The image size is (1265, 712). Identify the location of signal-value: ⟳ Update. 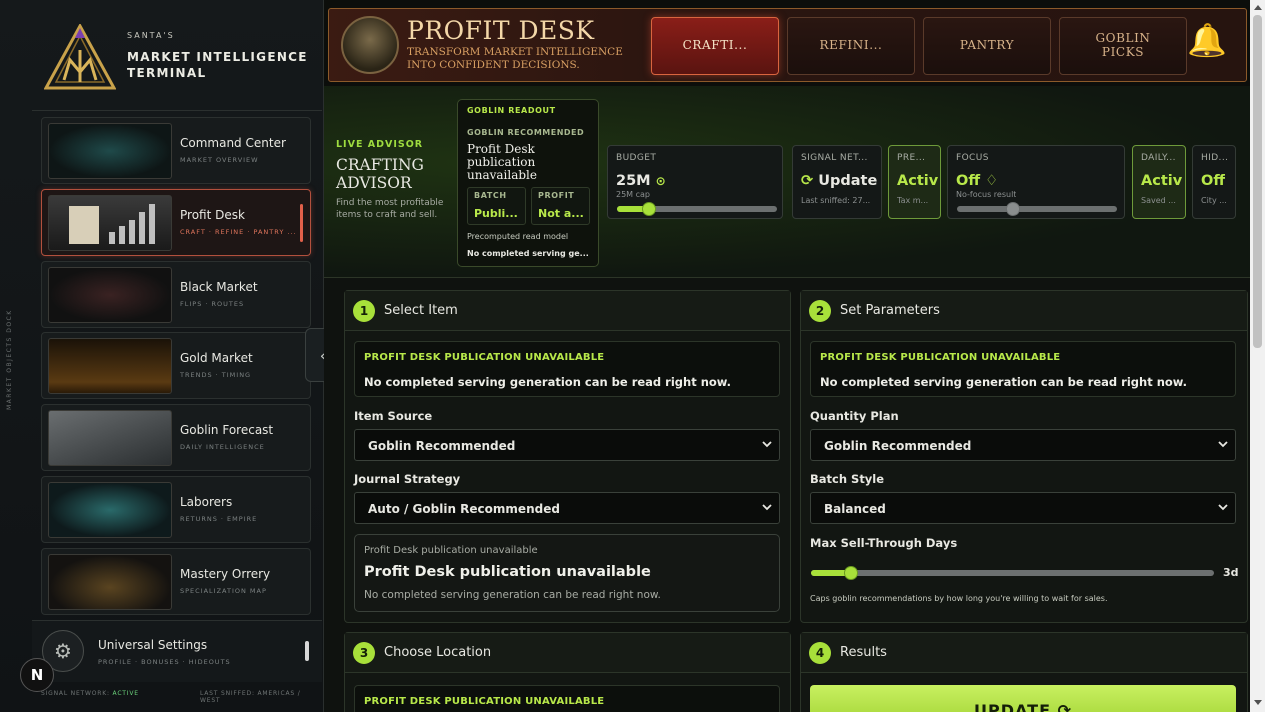
(839, 181).